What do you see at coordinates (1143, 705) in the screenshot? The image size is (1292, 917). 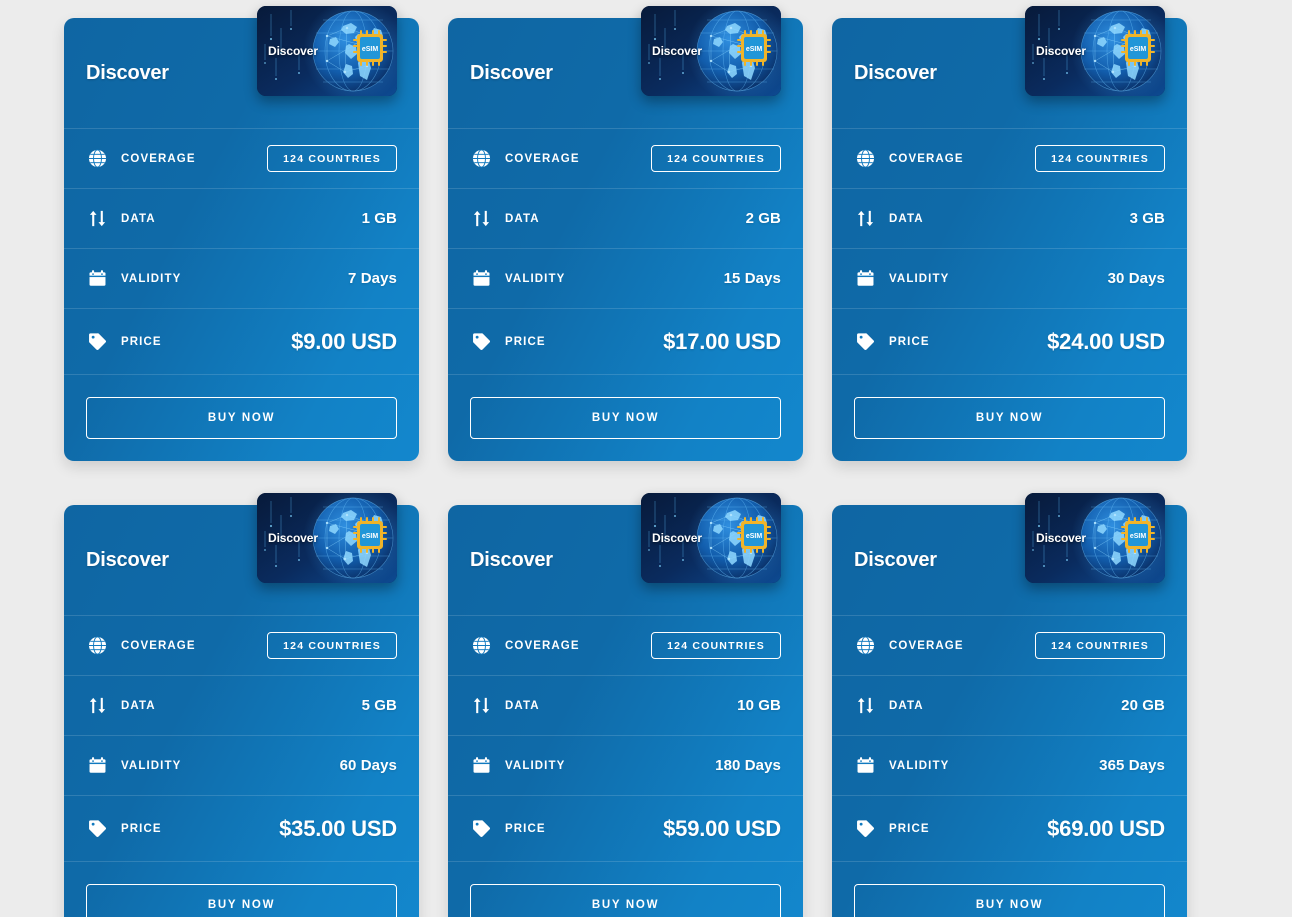 I see `data-value: 20 GB` at bounding box center [1143, 705].